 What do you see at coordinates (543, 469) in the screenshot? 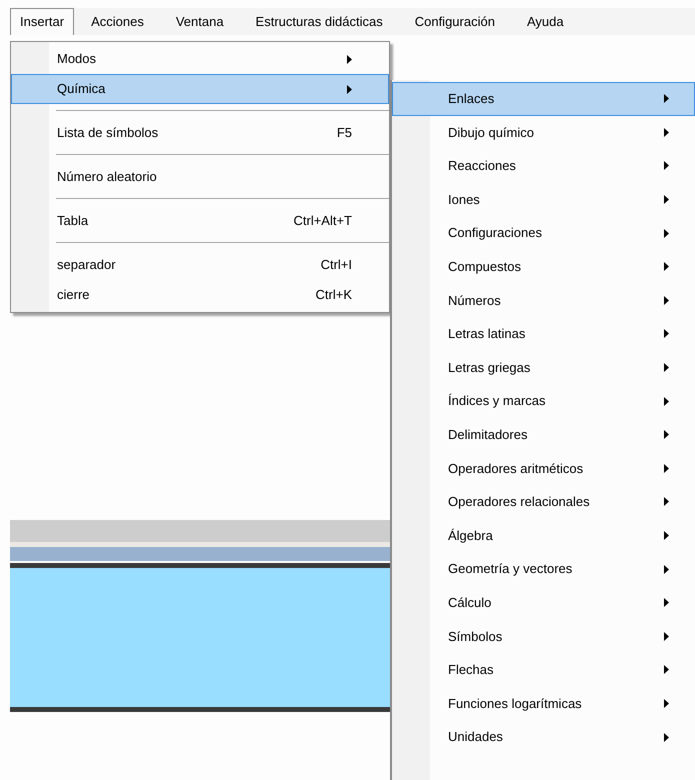
I see `menu-item: Operadores aritméticos` at bounding box center [543, 469].